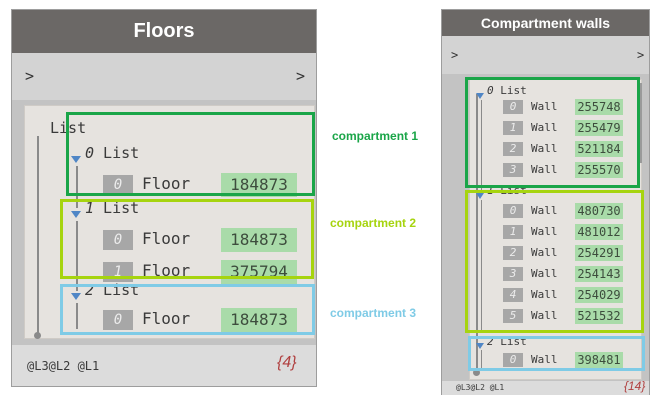 The image size is (654, 398). I want to click on walls-node-footer: @L3@L2 @L1 {14}, so click(545, 387).